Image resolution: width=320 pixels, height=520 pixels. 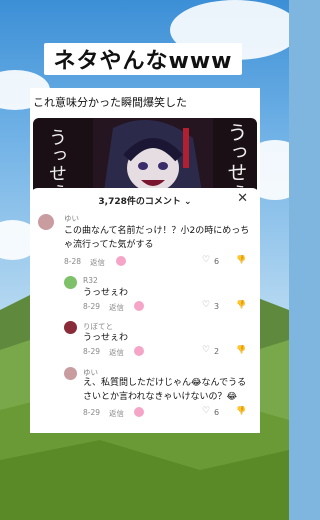 What do you see at coordinates (73, 261) in the screenshot?
I see `comment-date: 8-28` at bounding box center [73, 261].